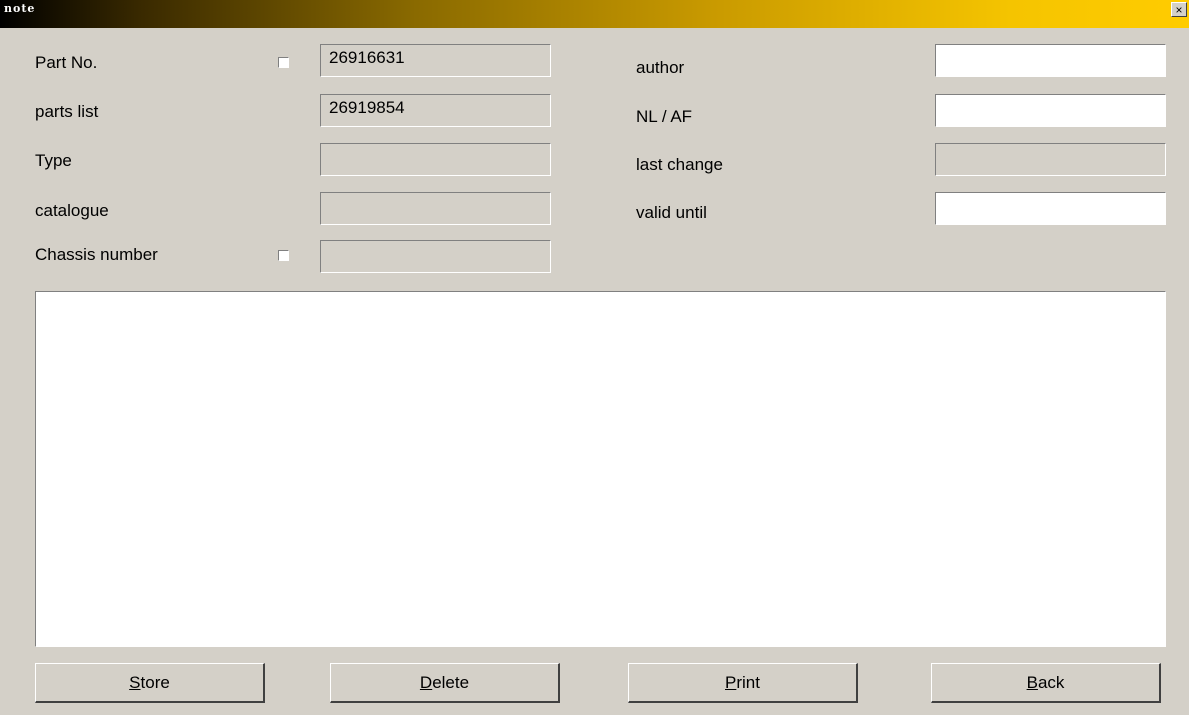  Describe the element at coordinates (664, 116) in the screenshot. I see `nl-af-label: NL / AF` at that location.